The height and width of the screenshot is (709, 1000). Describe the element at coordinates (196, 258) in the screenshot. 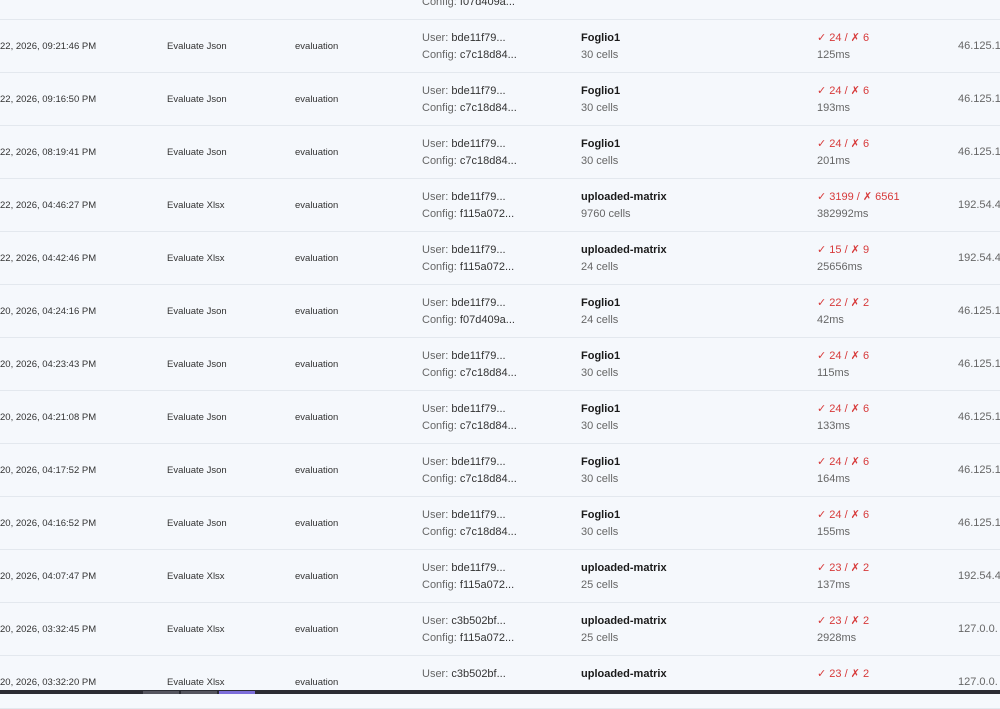

I see `action-cell: Evaluate Xlsx` at that location.